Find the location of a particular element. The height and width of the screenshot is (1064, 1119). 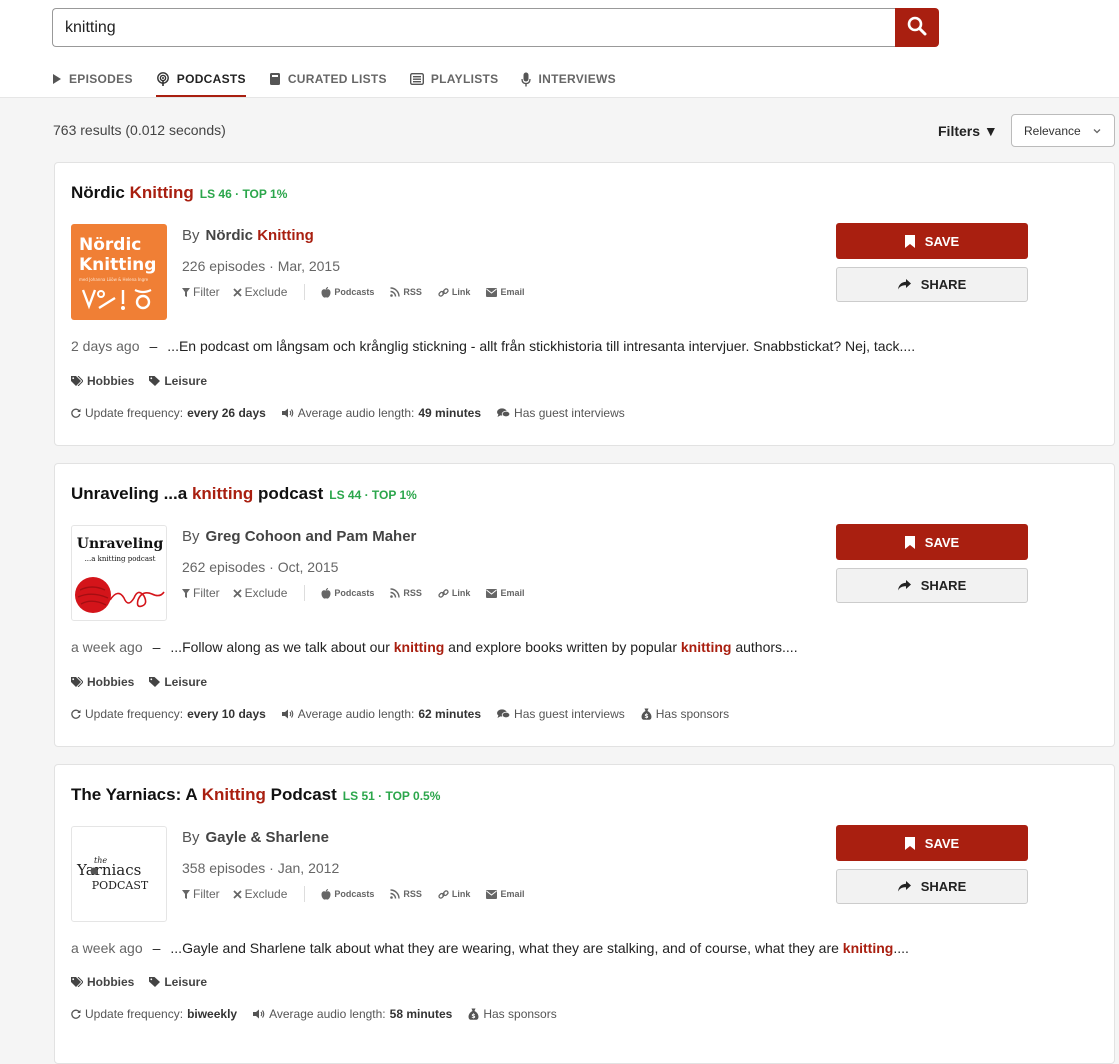

author-link: Greg Cohoon and Pam Maher is located at coordinates (311, 536).